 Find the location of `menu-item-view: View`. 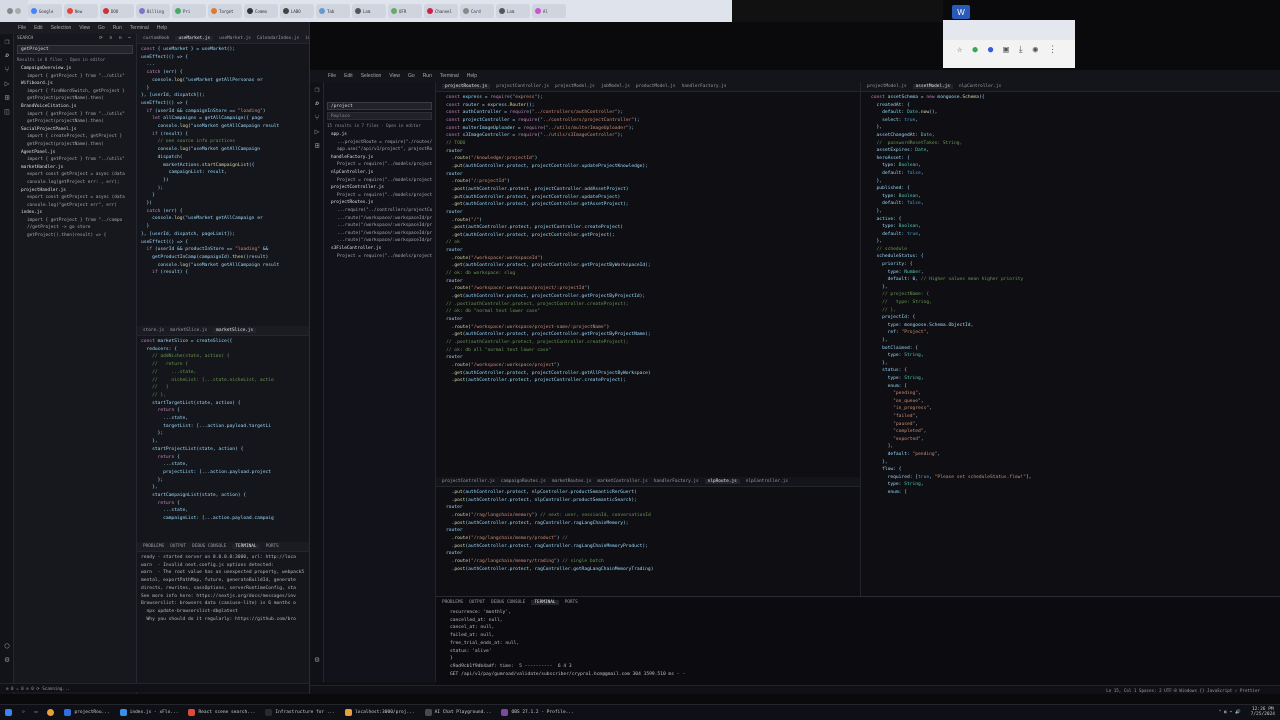

menu-item-view: View is located at coordinates (394, 76).